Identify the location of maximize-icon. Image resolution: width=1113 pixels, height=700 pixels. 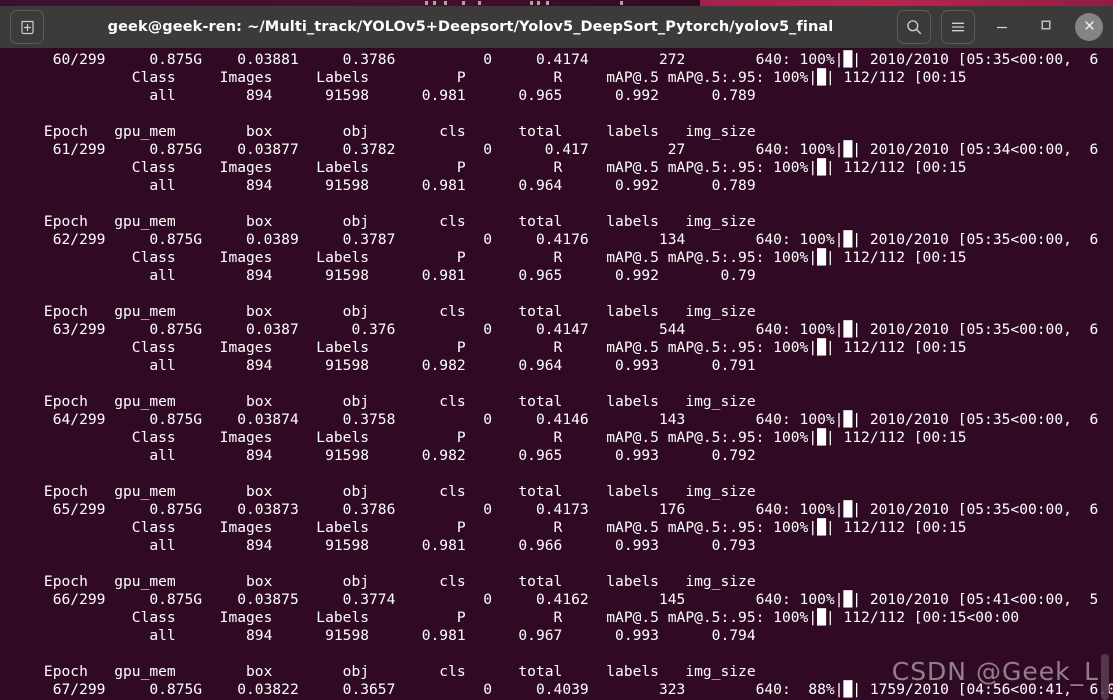
(1046, 27).